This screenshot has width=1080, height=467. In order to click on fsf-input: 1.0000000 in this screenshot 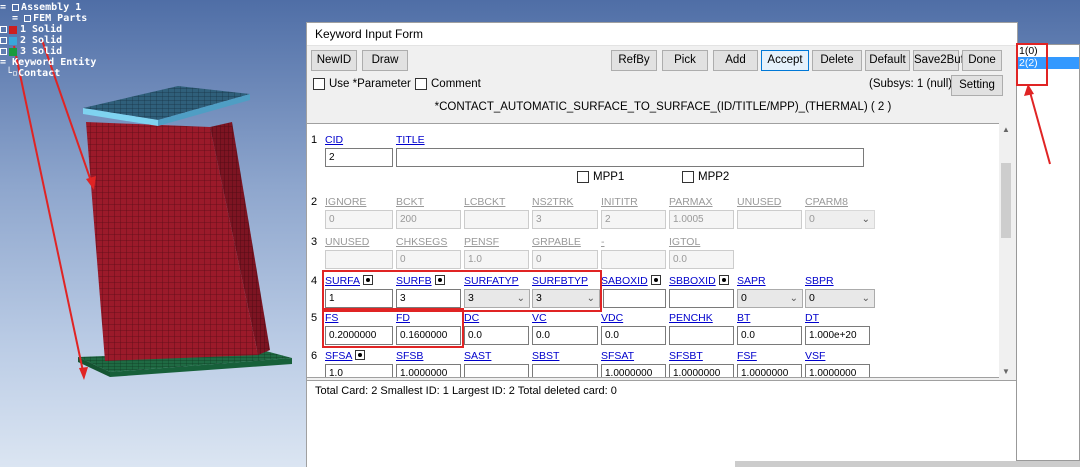, I will do `click(769, 370)`.